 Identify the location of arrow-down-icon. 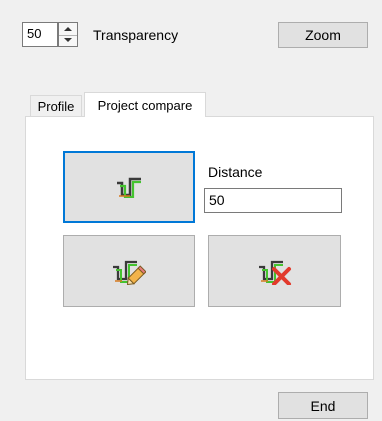
(68, 40).